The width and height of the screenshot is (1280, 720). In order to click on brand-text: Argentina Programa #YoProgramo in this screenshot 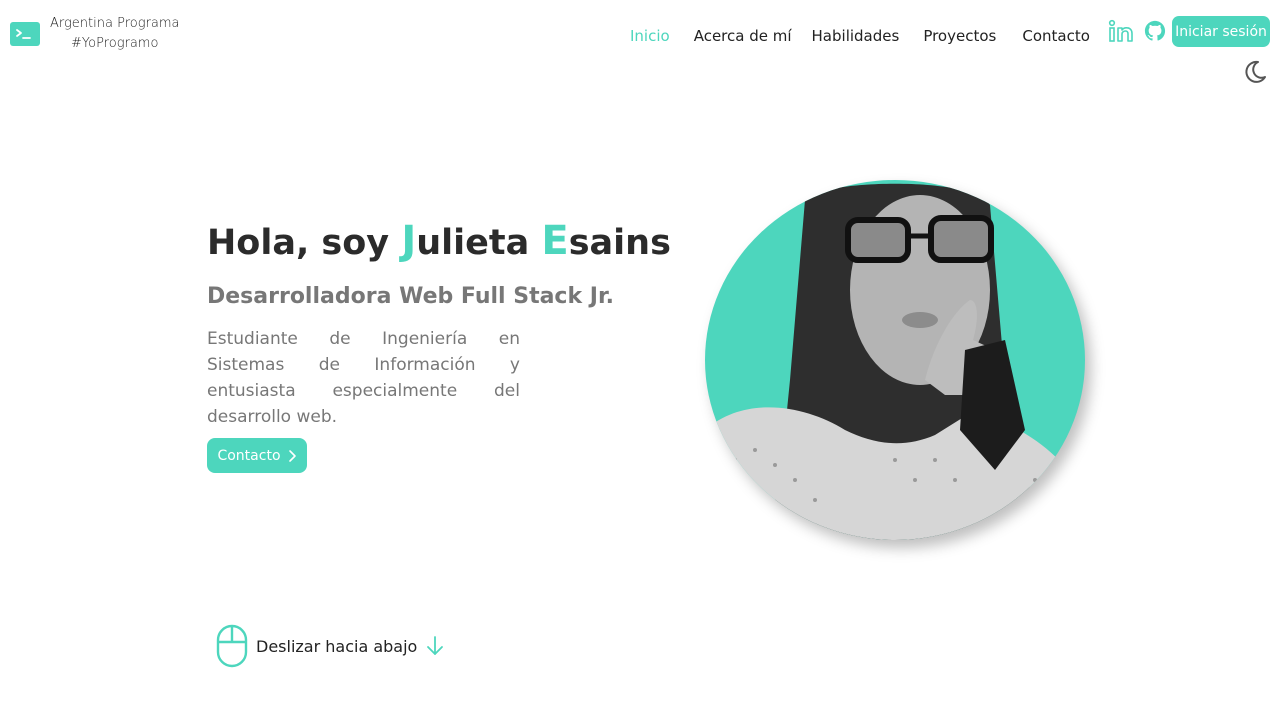, I will do `click(114, 34)`.